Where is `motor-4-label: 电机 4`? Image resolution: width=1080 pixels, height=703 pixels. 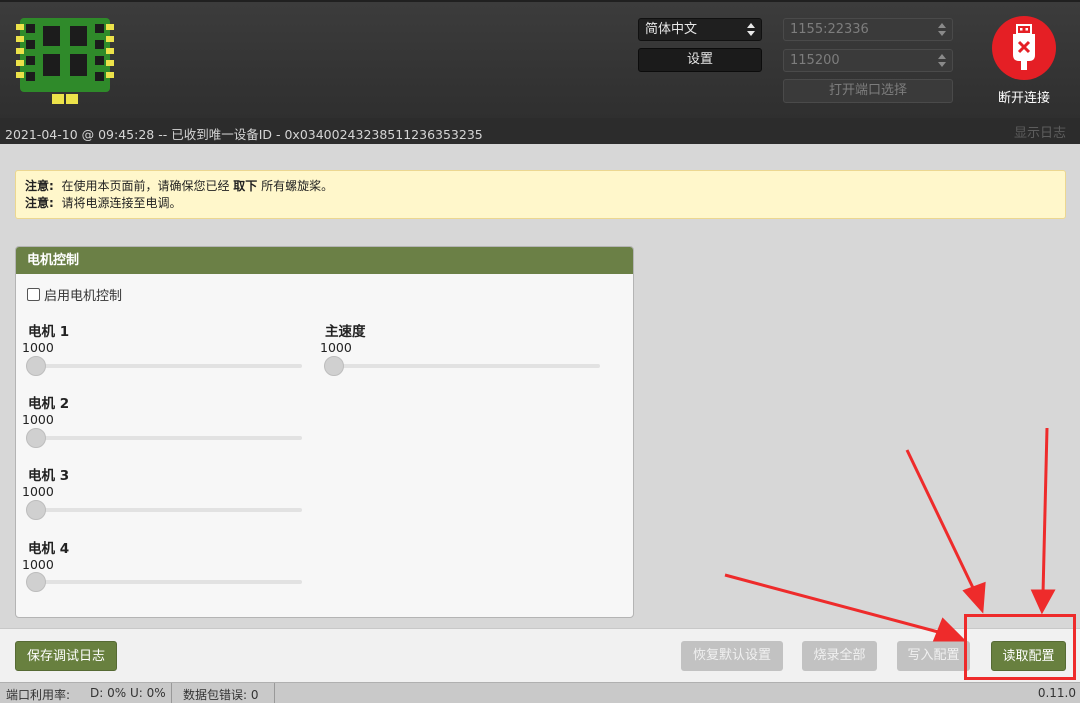
motor-4-label: 电机 4 is located at coordinates (49, 549).